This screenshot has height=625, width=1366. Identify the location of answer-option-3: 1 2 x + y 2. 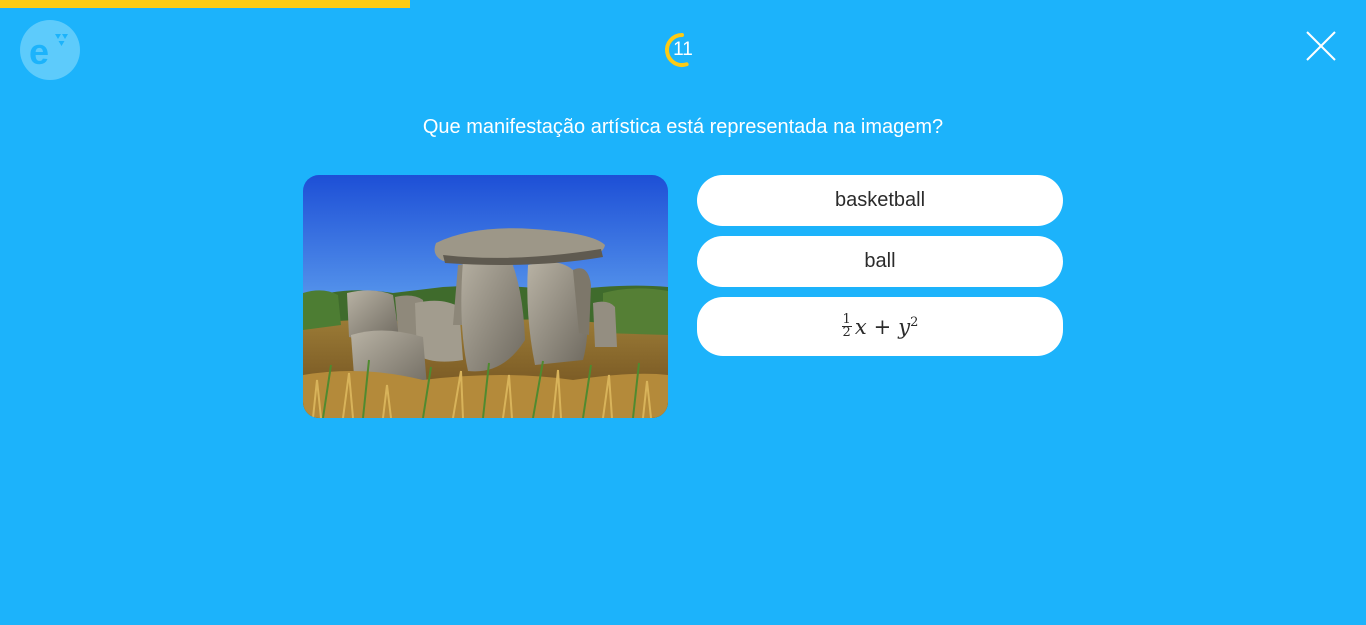
(880, 326).